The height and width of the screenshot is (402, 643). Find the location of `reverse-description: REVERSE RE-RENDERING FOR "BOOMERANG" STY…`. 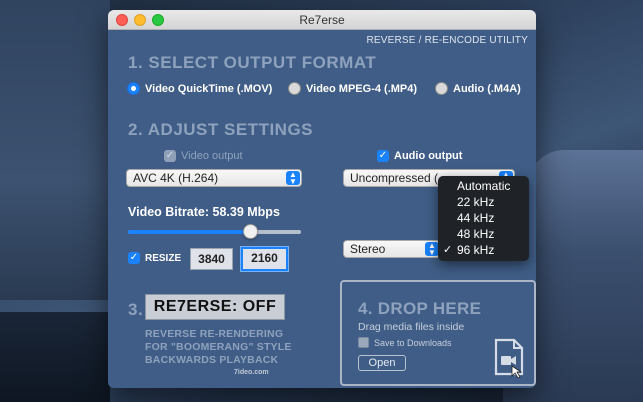

reverse-description: REVERSE RE-RENDERING FOR "BOOMERANG" STY… is located at coordinates (218, 347).